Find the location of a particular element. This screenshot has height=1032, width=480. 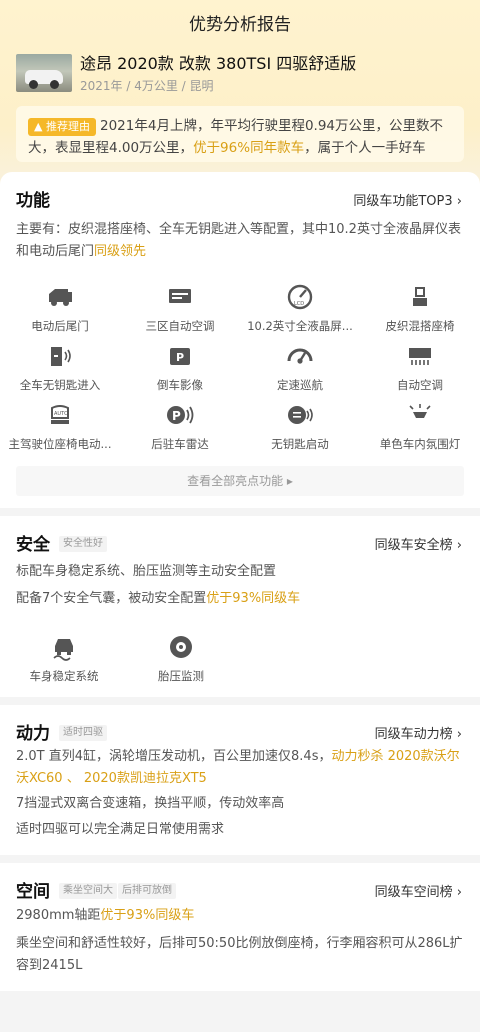

recommend-badge: ▲ 推荐理由 is located at coordinates (62, 127).